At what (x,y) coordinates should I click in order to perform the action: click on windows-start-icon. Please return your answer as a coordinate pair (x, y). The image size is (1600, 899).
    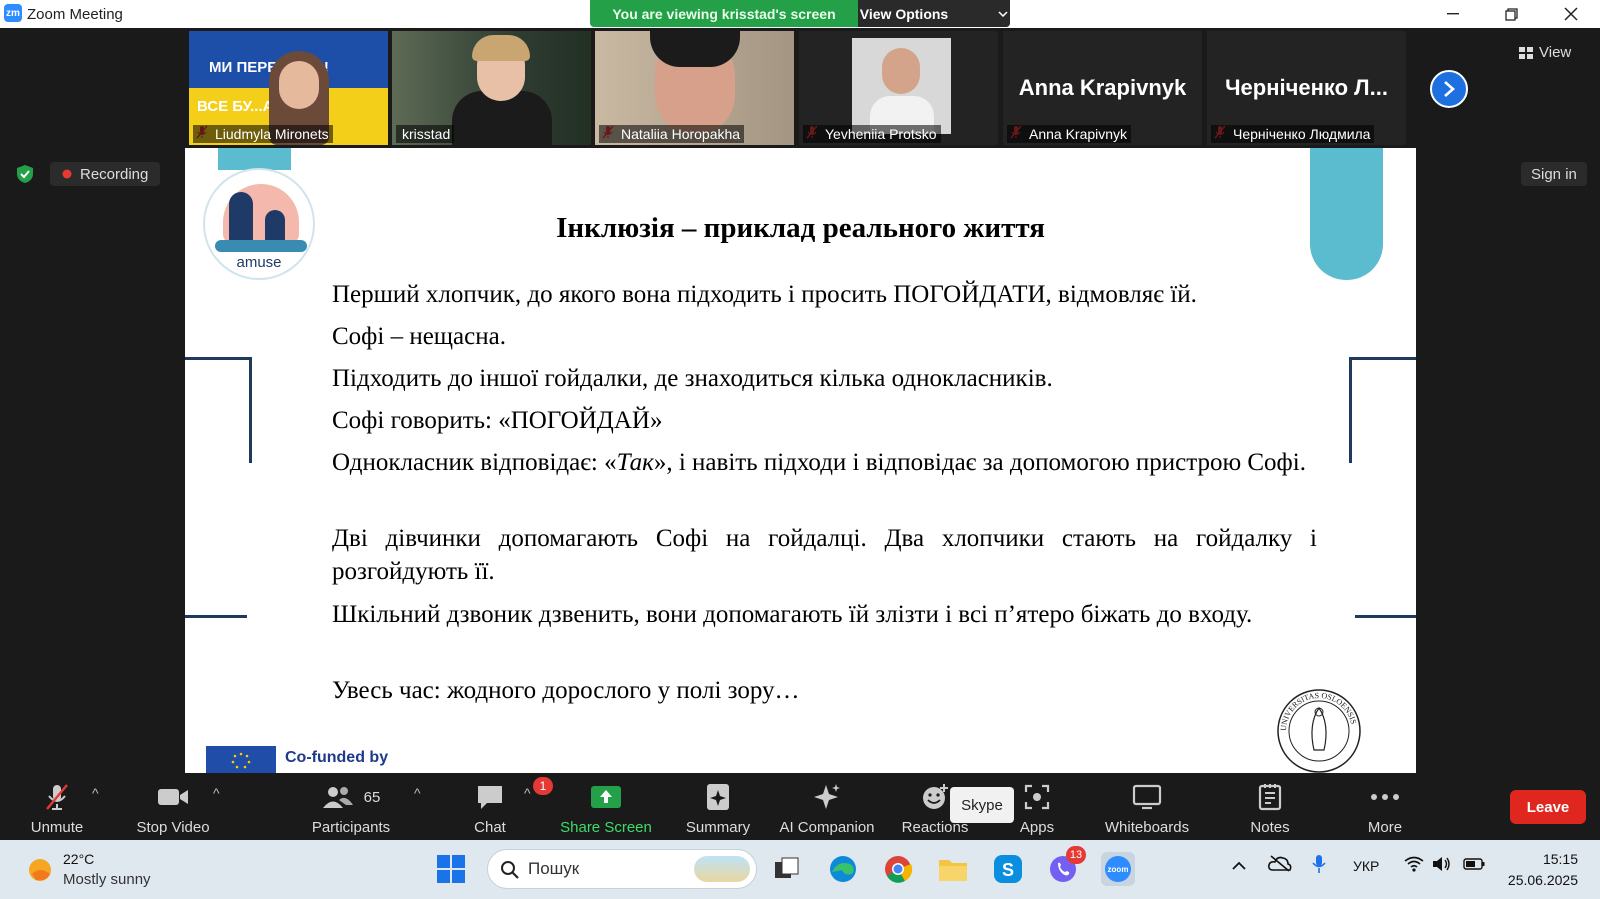
    Looking at the image, I should click on (451, 869).